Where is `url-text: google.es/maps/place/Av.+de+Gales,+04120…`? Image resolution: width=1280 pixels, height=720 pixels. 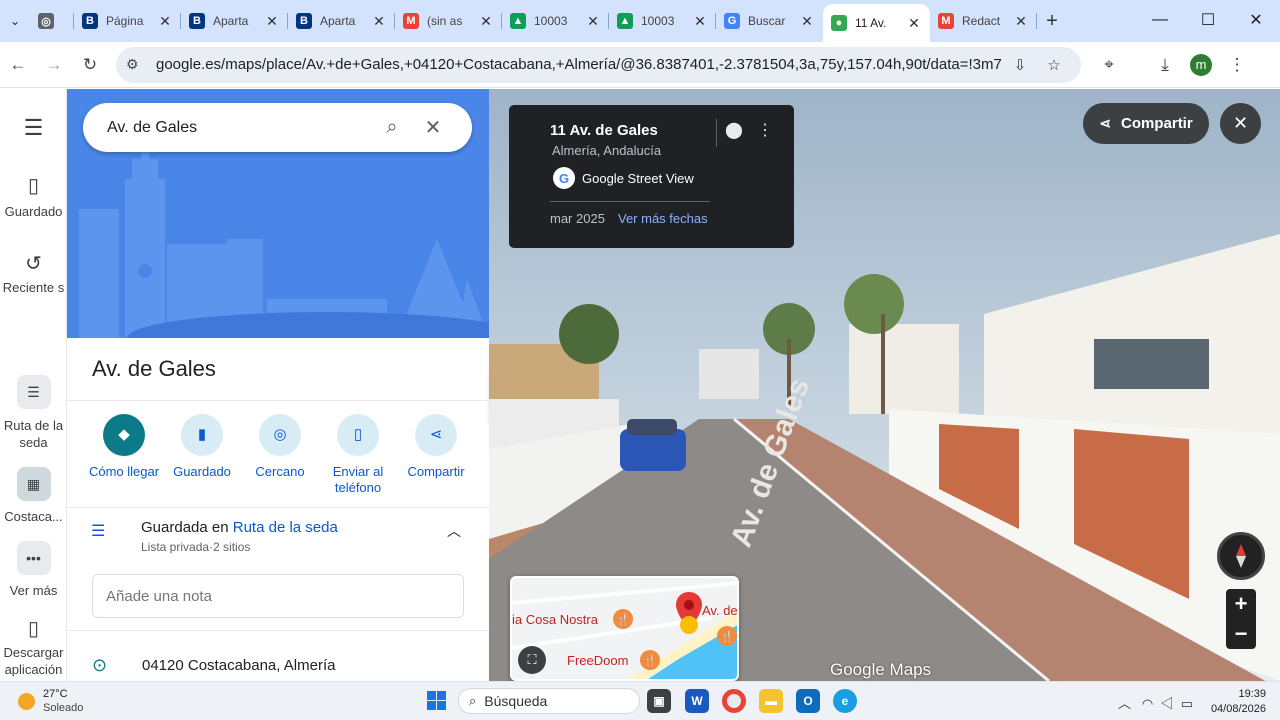 url-text: google.es/maps/place/Av.+de+Gales,+04120… is located at coordinates (579, 64).